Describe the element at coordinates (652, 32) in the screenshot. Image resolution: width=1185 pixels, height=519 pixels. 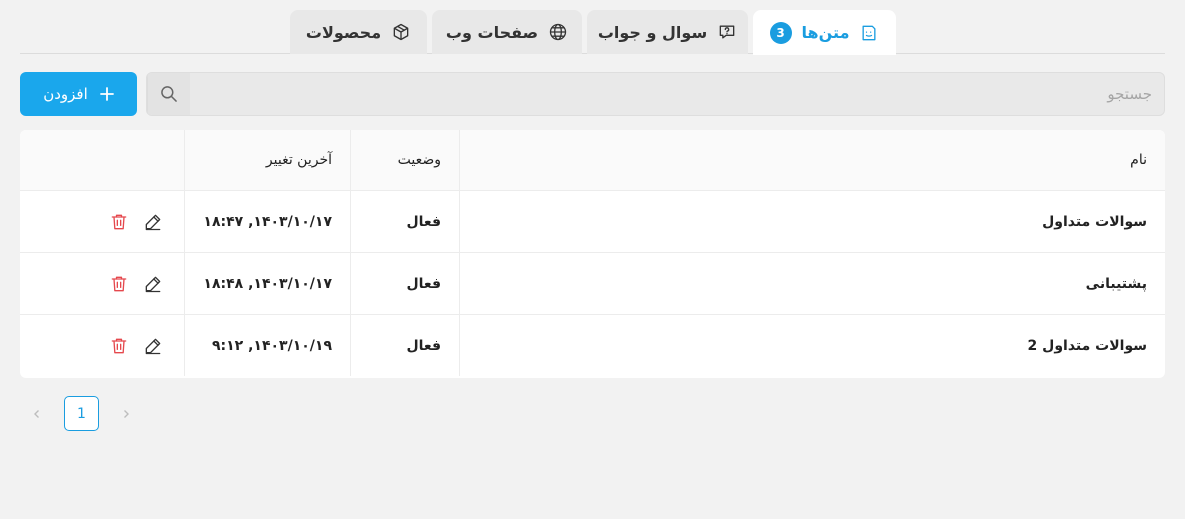
I see `tab-qa-label: سوال و جواب` at that location.